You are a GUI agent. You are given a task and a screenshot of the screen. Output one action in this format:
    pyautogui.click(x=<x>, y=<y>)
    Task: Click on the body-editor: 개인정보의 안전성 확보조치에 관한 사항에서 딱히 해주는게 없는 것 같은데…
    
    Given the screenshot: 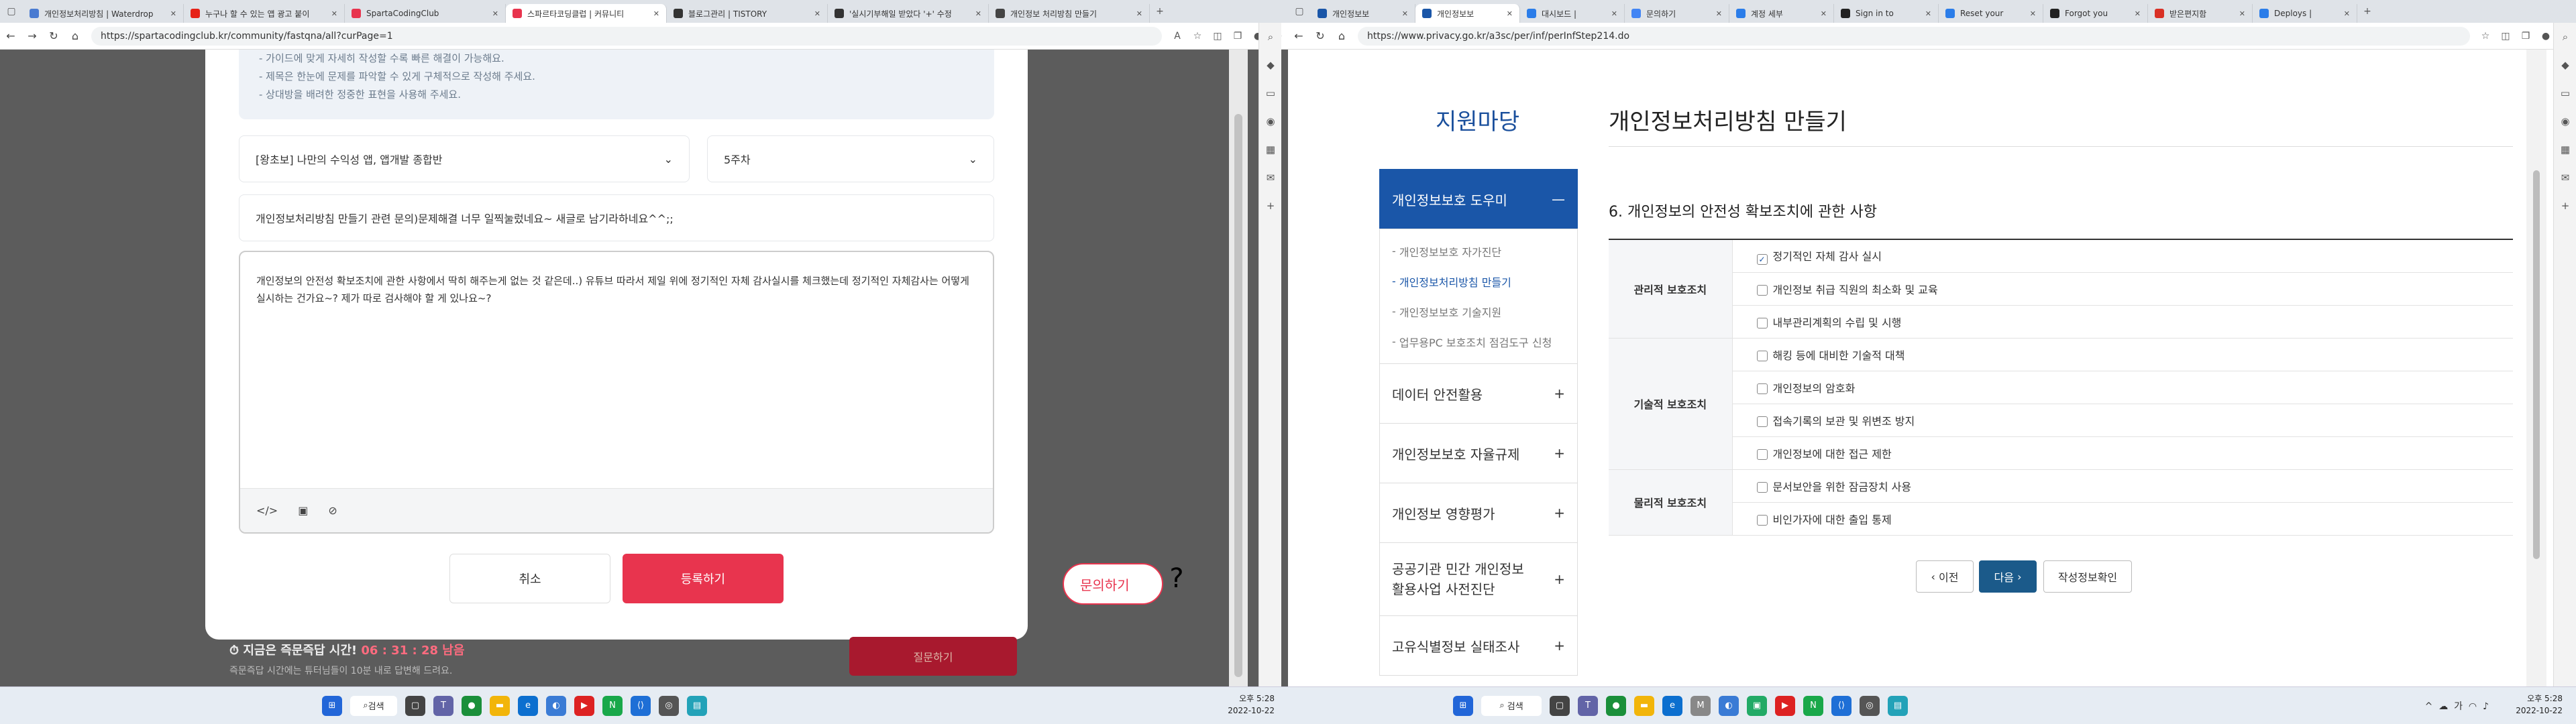 What is the action you would take?
    pyautogui.click(x=616, y=392)
    